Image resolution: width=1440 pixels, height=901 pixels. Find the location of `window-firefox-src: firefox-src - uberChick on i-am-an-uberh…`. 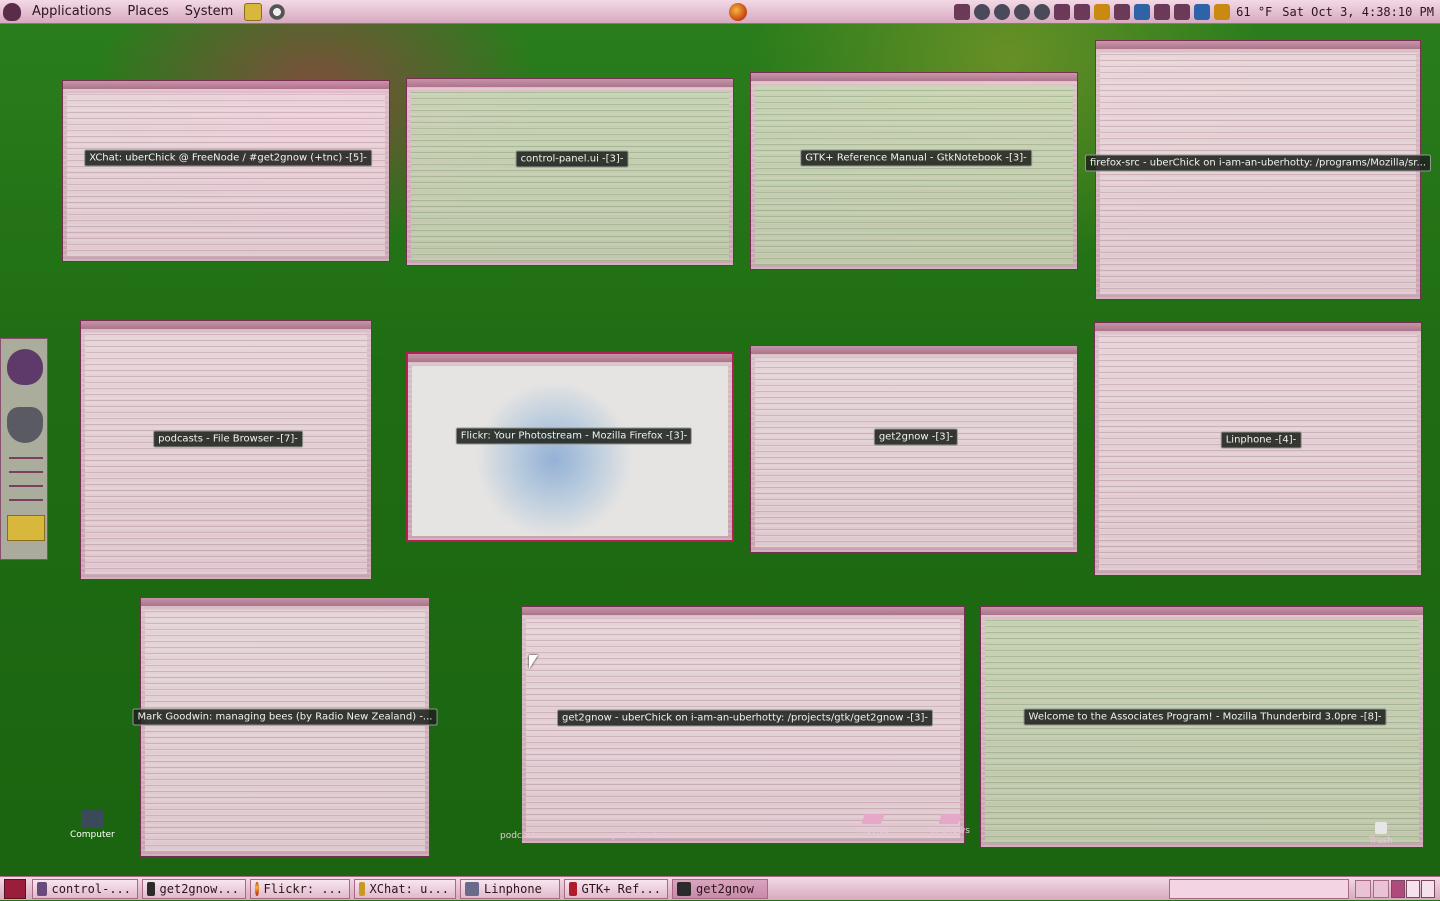

window-firefox-src: firefox-src - uberChick on i-am-an-uberh… is located at coordinates (1258, 170).